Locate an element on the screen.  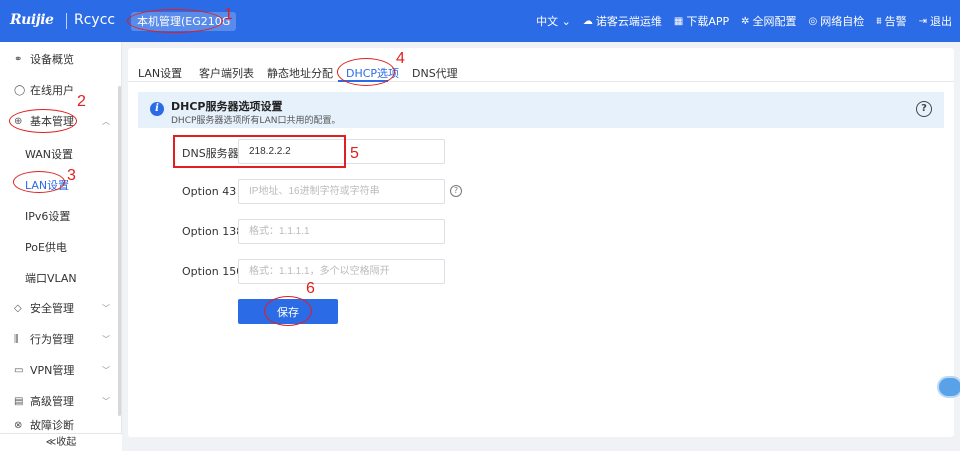
sidebar-label: 基本管理 is located at coordinates (52, 121).